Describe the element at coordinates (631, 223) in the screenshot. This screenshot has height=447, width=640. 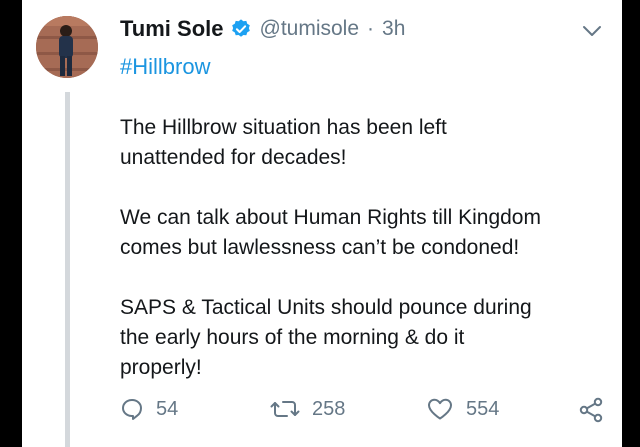
I see `right-frame-border` at that location.